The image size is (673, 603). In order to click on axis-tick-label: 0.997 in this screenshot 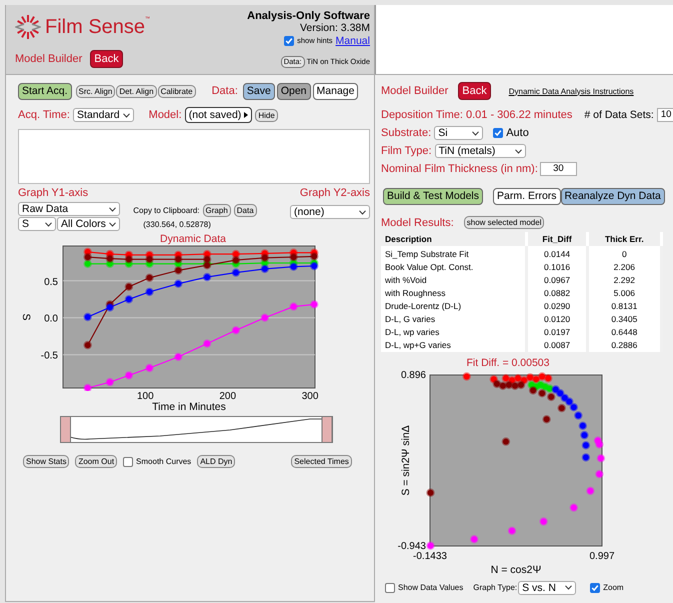, I will do `click(602, 556)`.